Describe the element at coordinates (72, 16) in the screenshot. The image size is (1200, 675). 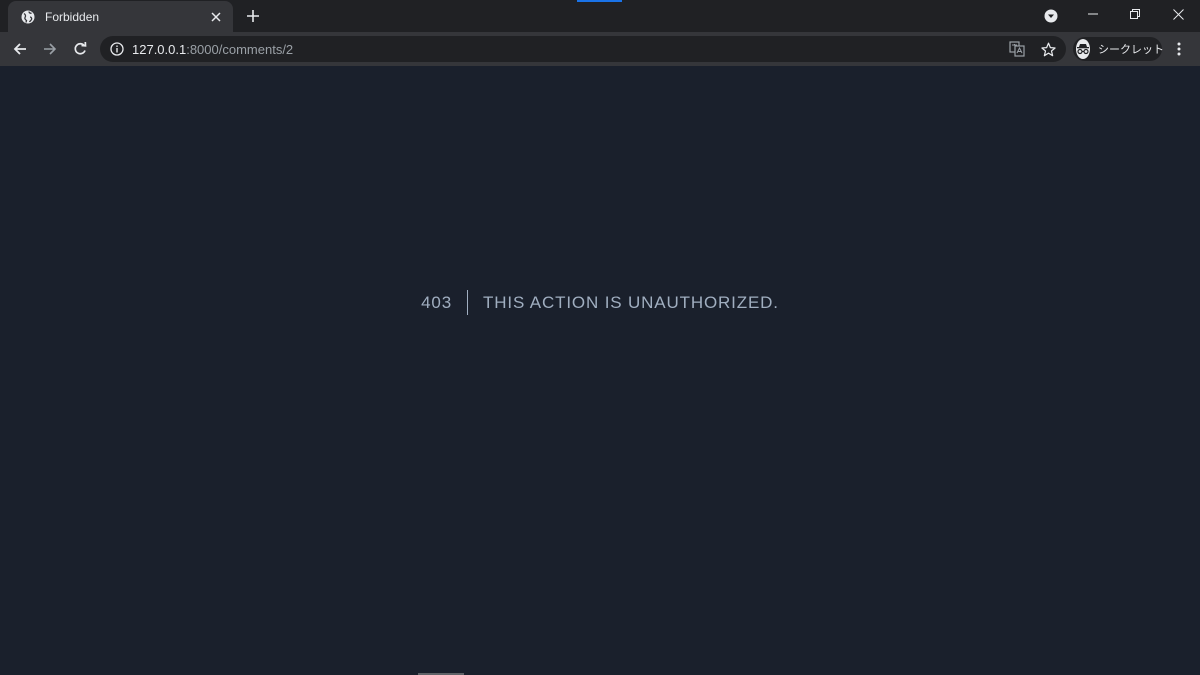
I see `tab-title: Forbidden` at that location.